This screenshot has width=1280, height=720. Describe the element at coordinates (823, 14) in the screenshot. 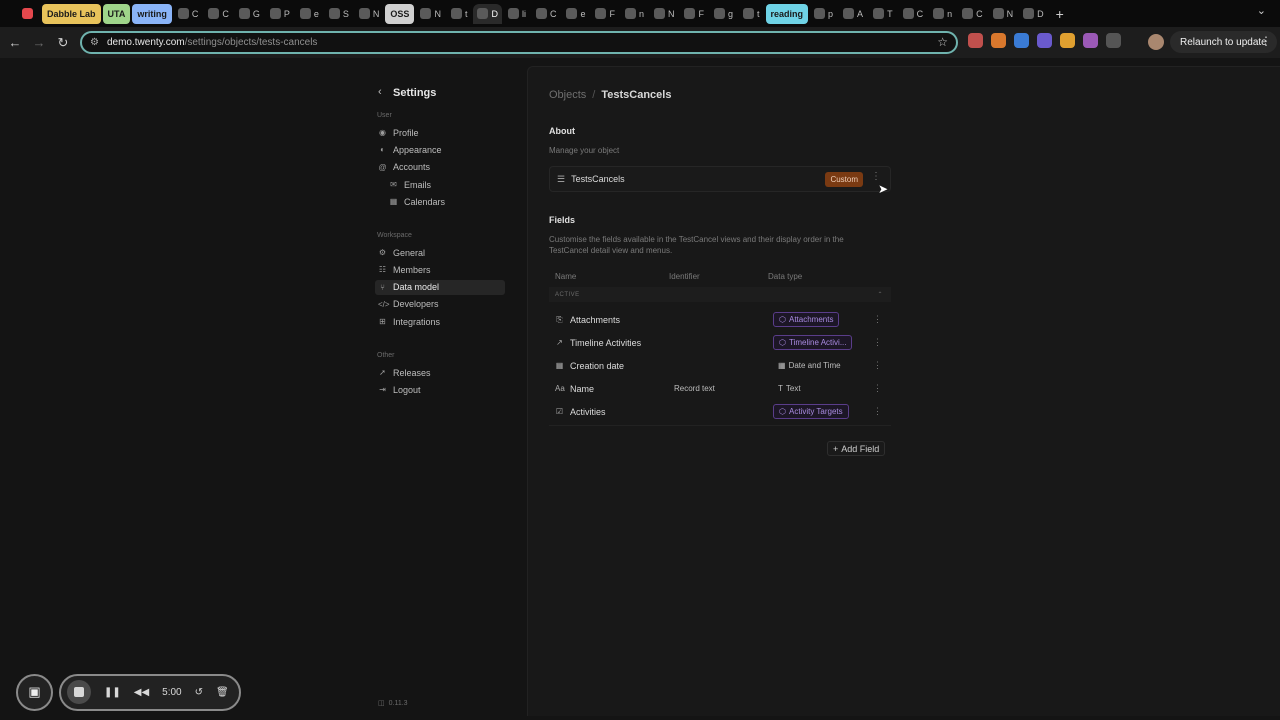

I see `browser-tab: p` at that location.